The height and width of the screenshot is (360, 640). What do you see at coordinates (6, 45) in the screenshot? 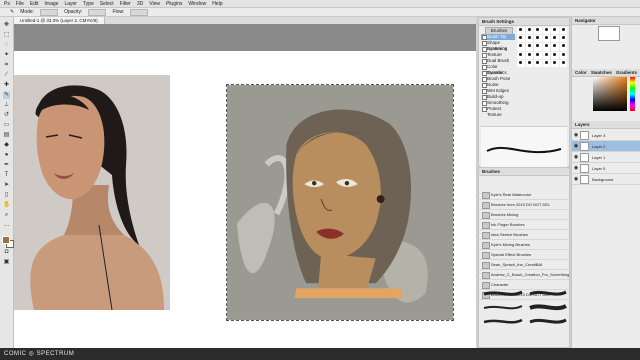
I see `lasso-tool-icon: ◌` at bounding box center [6, 45].